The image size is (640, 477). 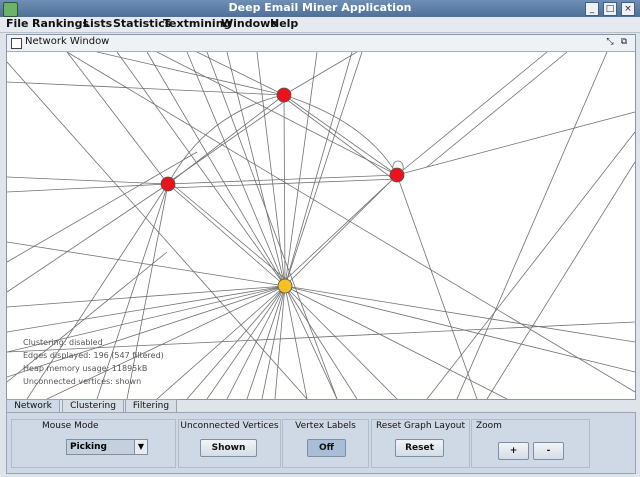 I want to click on window-title: Deep Email Miner Application, so click(x=320, y=7).